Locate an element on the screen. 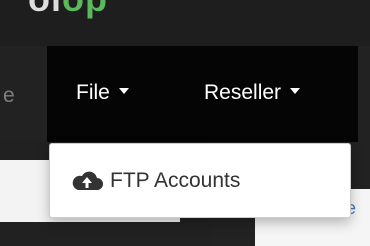 The image size is (370, 246). menu-item-label: FTP Accounts is located at coordinates (175, 180).